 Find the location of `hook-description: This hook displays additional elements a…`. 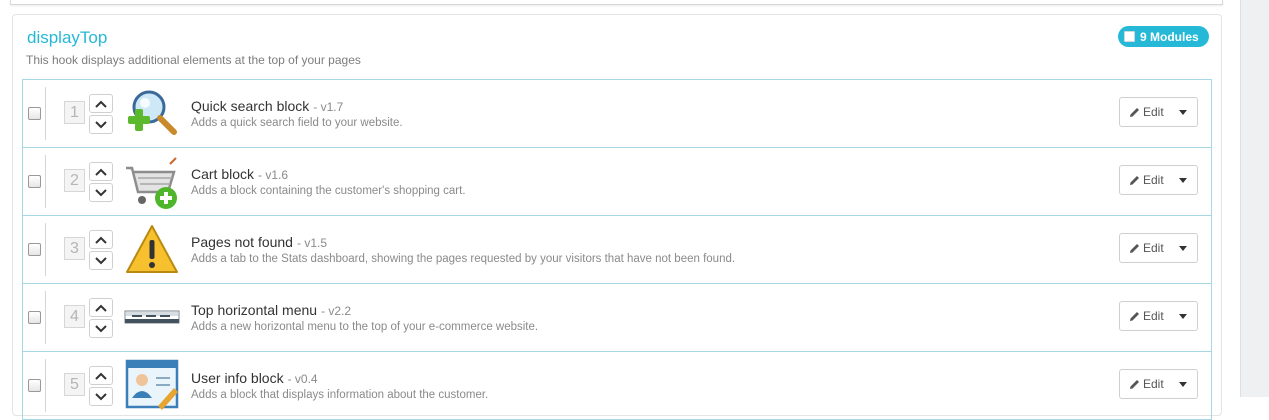

hook-description: This hook displays additional elements a… is located at coordinates (193, 60).